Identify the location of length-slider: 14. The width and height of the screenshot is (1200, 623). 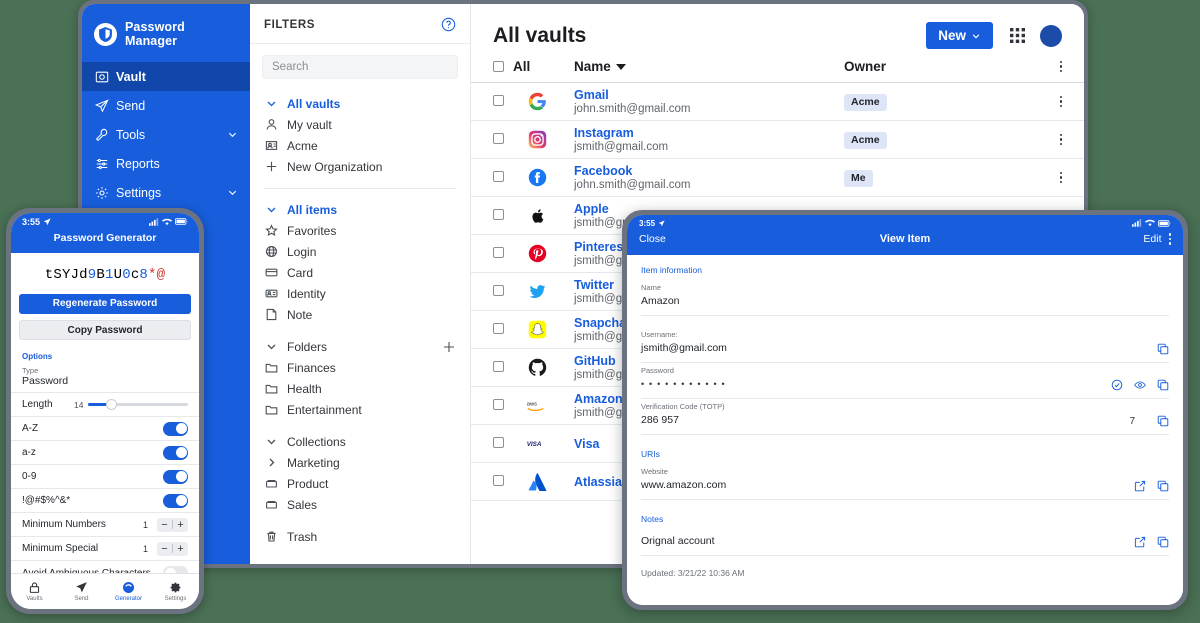
(131, 405).